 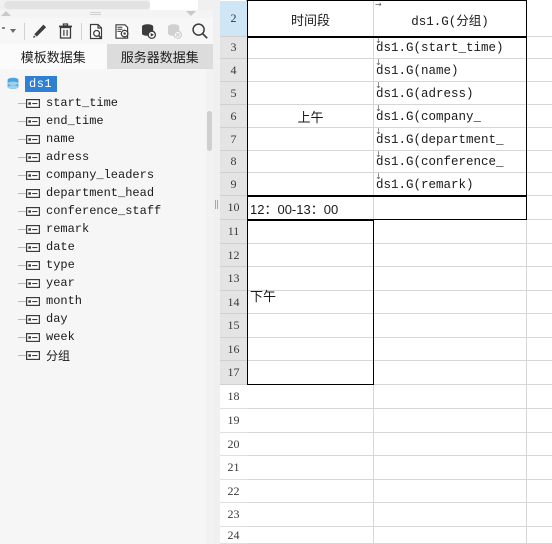 I want to click on row-header-23: 23, so click(x=233, y=515).